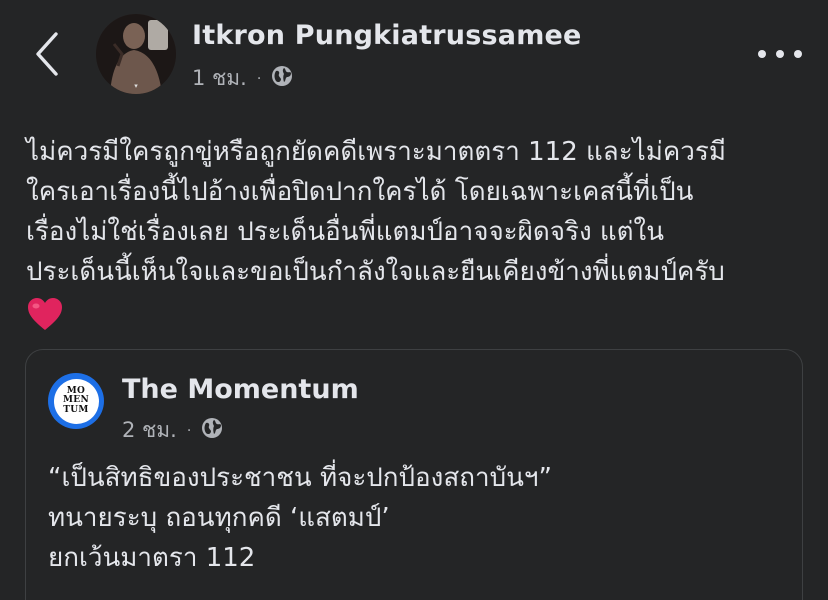  I want to click on shared-post-line: ยกเว้นมาตรา 112, so click(152, 558).